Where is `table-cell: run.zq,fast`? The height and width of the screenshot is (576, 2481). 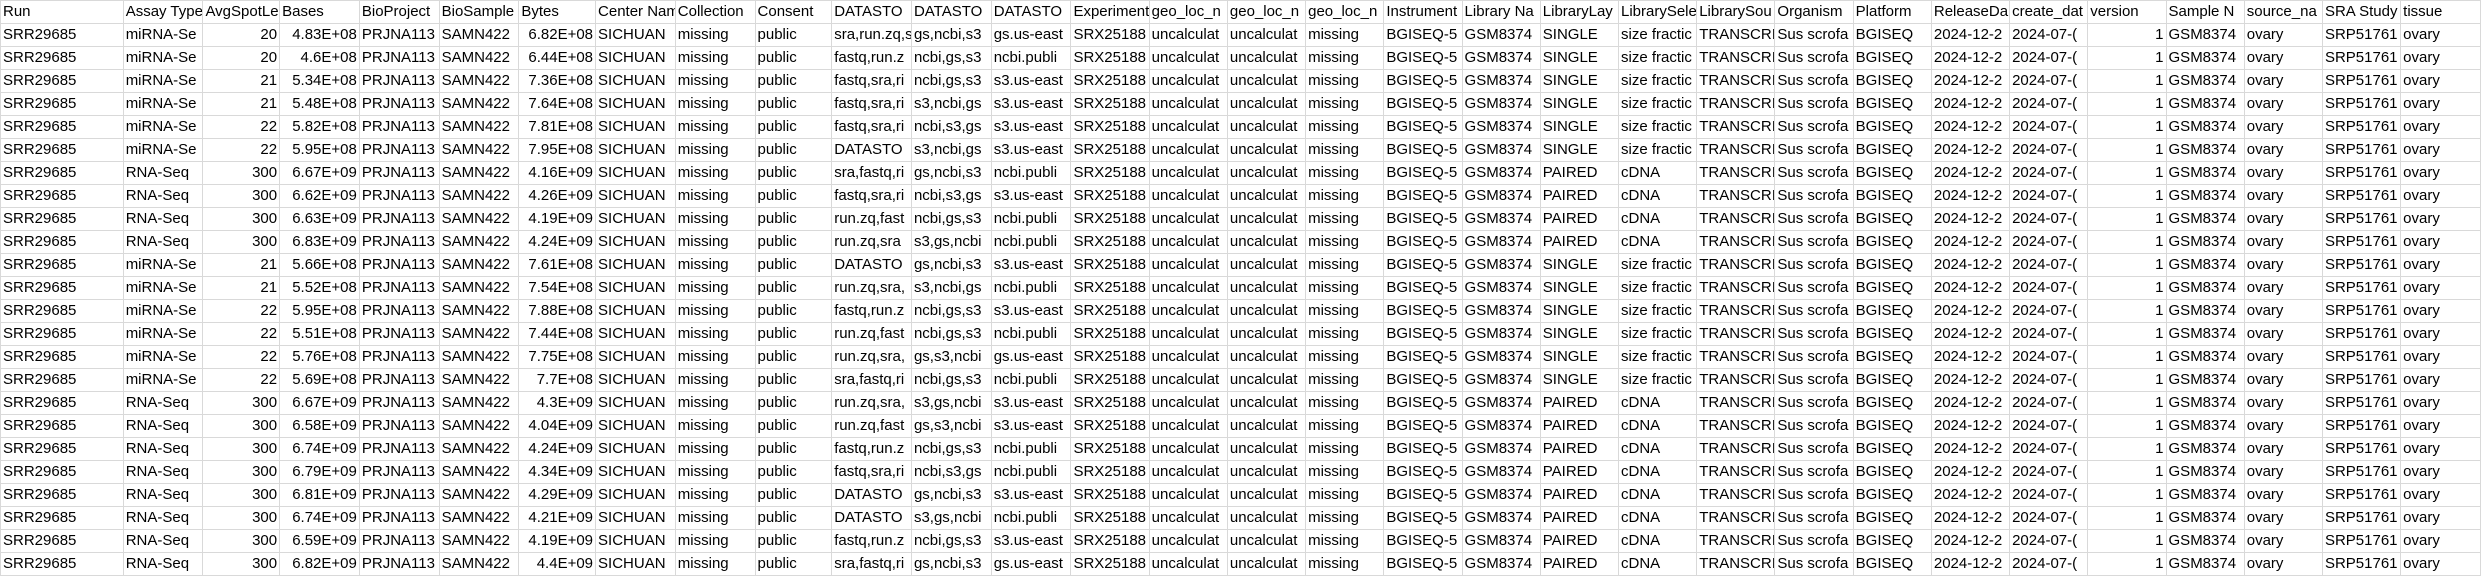 table-cell: run.zq,fast is located at coordinates (871, 219).